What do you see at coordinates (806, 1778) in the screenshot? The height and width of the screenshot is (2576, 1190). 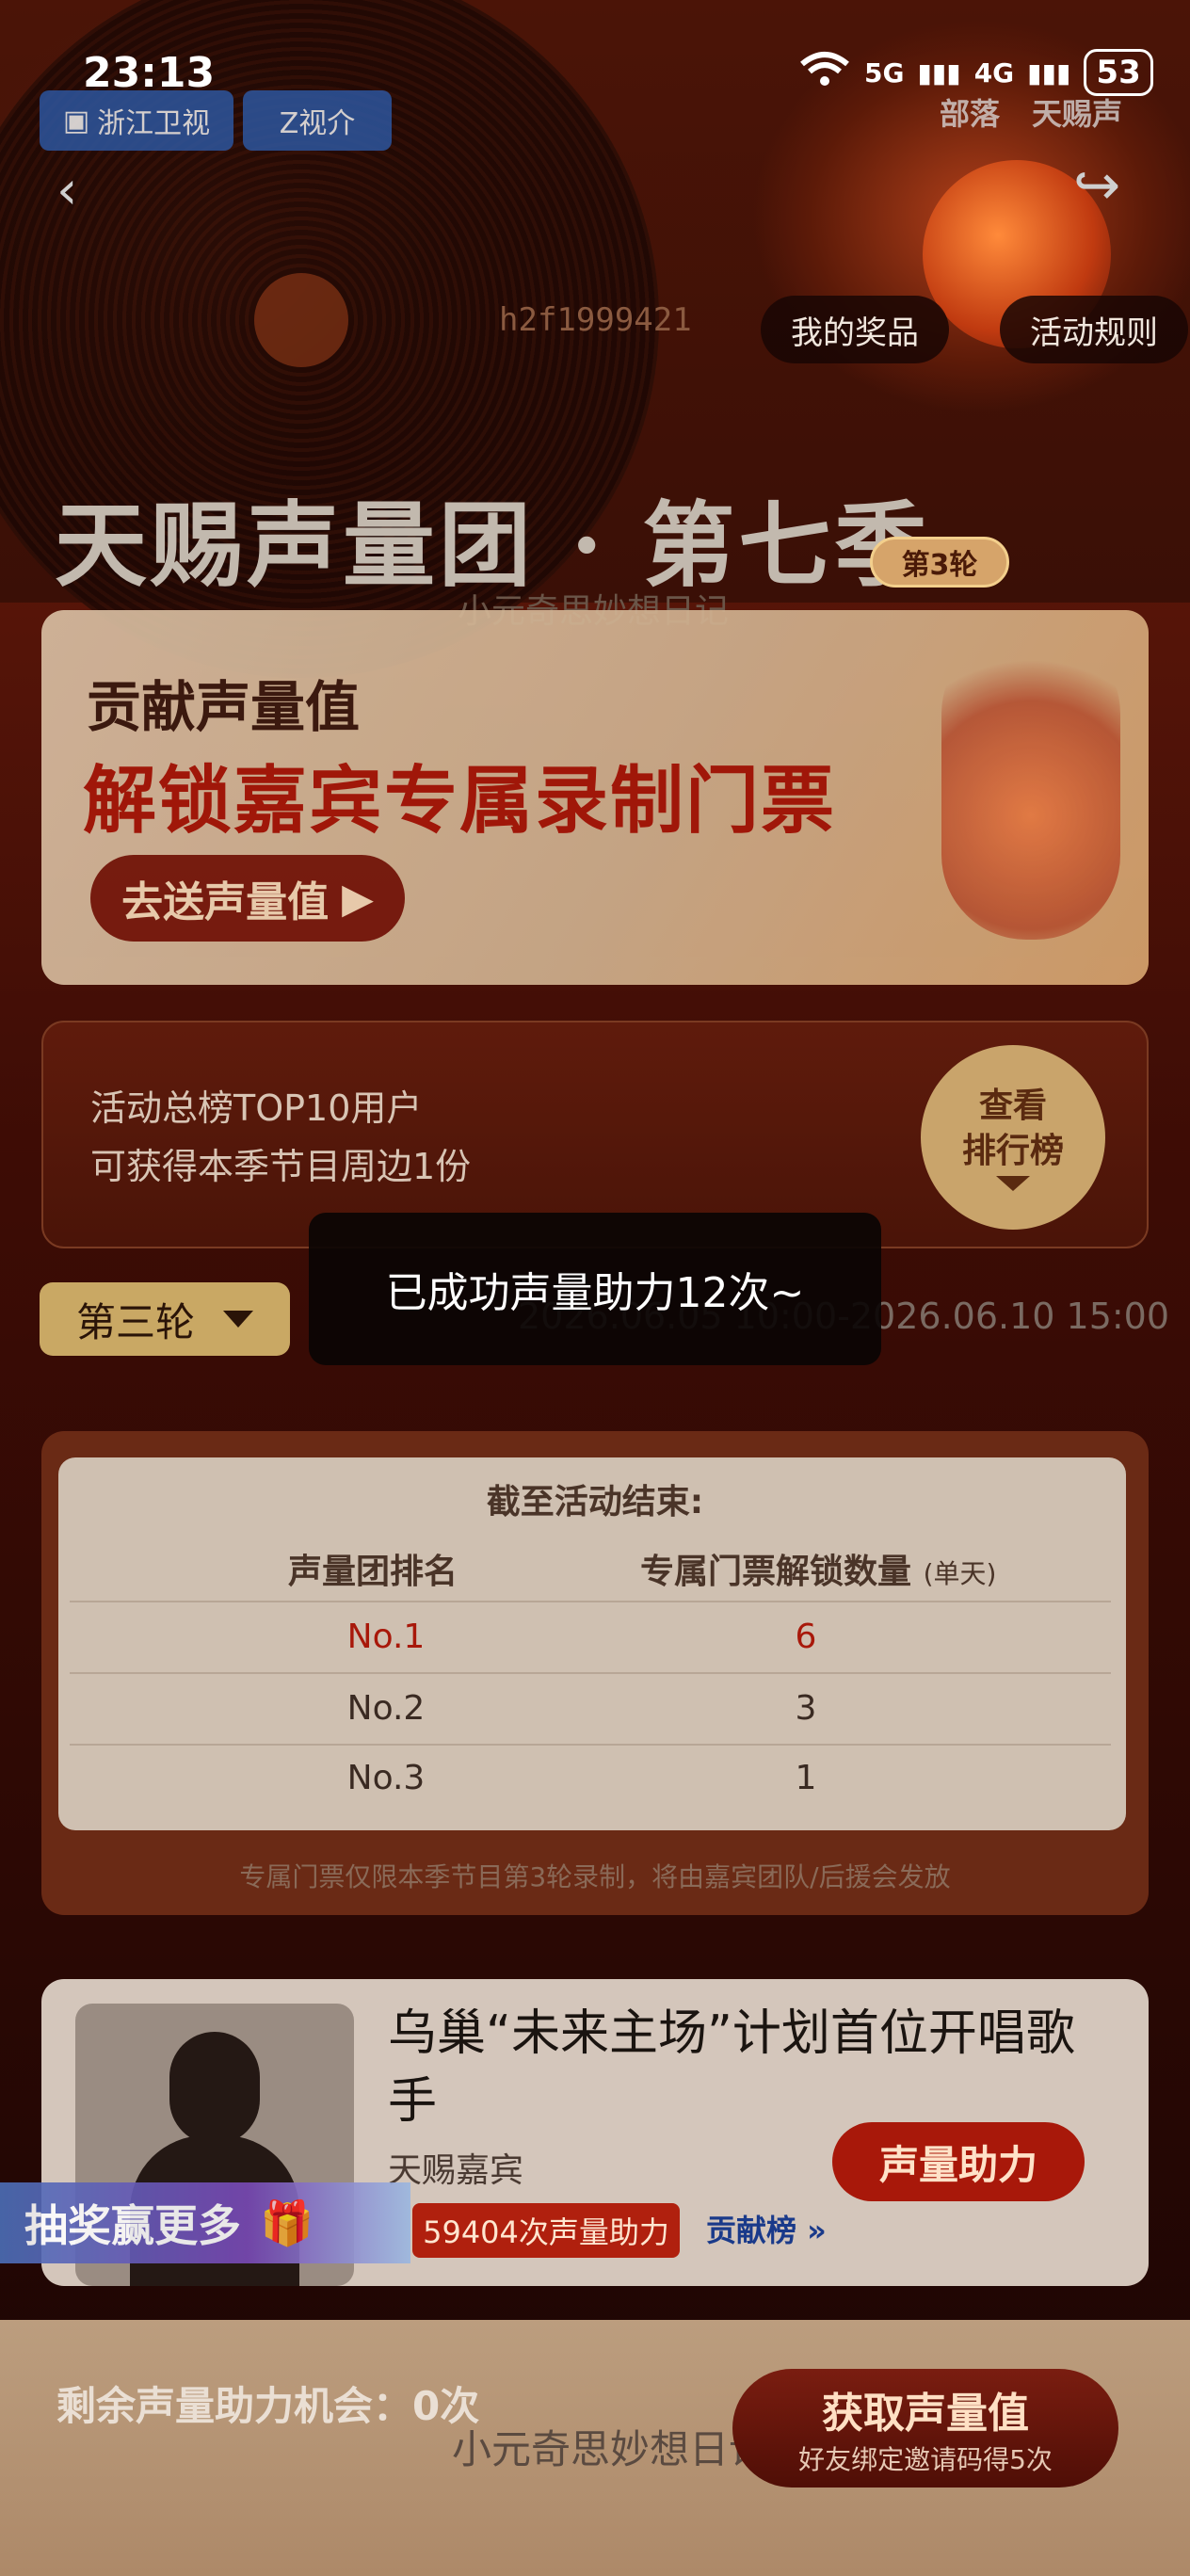 I see `count-cell: 1` at bounding box center [806, 1778].